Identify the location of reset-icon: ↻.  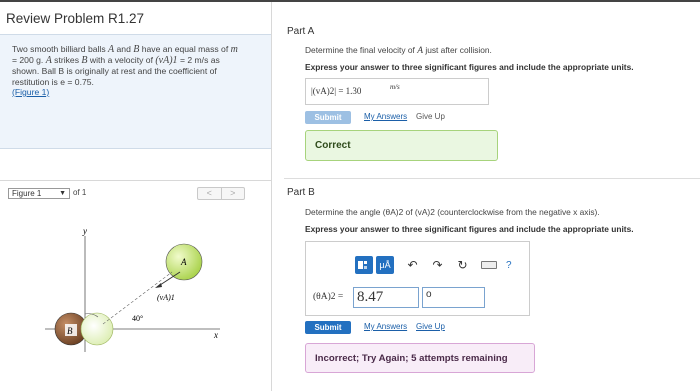
(462, 265).